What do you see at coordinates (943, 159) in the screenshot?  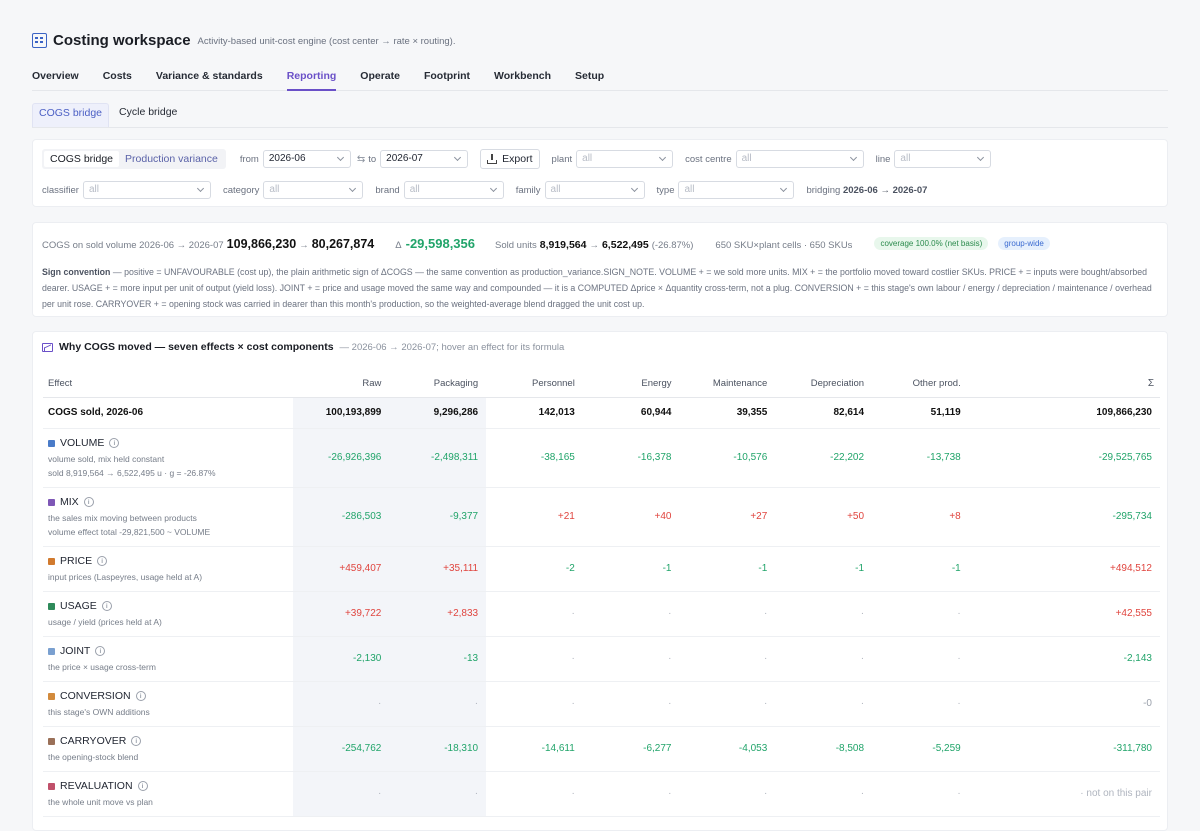 I see `line-select: all` at bounding box center [943, 159].